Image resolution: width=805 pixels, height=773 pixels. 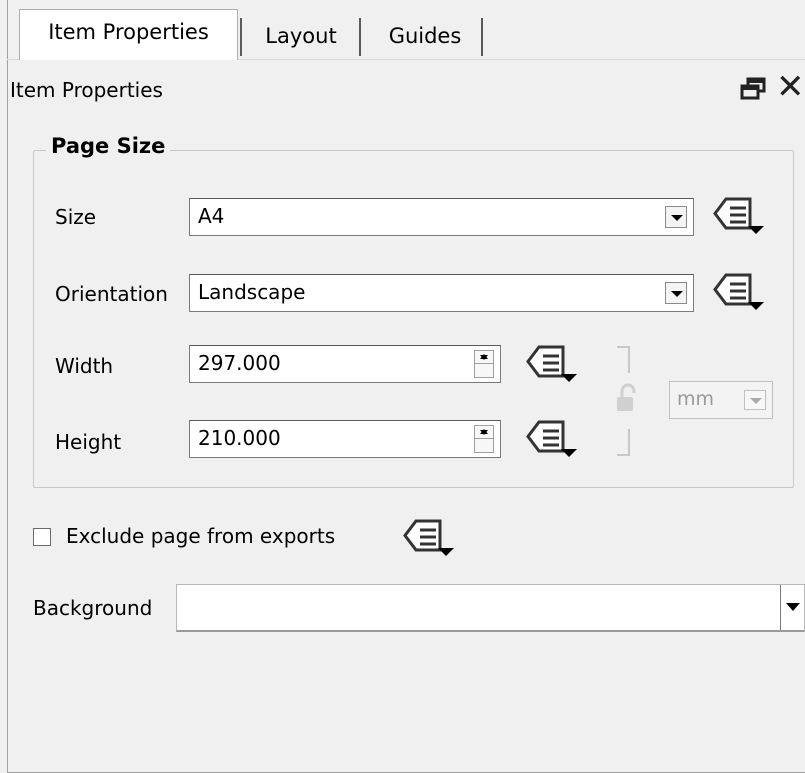 I want to click on height-label: Height, so click(x=88, y=442).